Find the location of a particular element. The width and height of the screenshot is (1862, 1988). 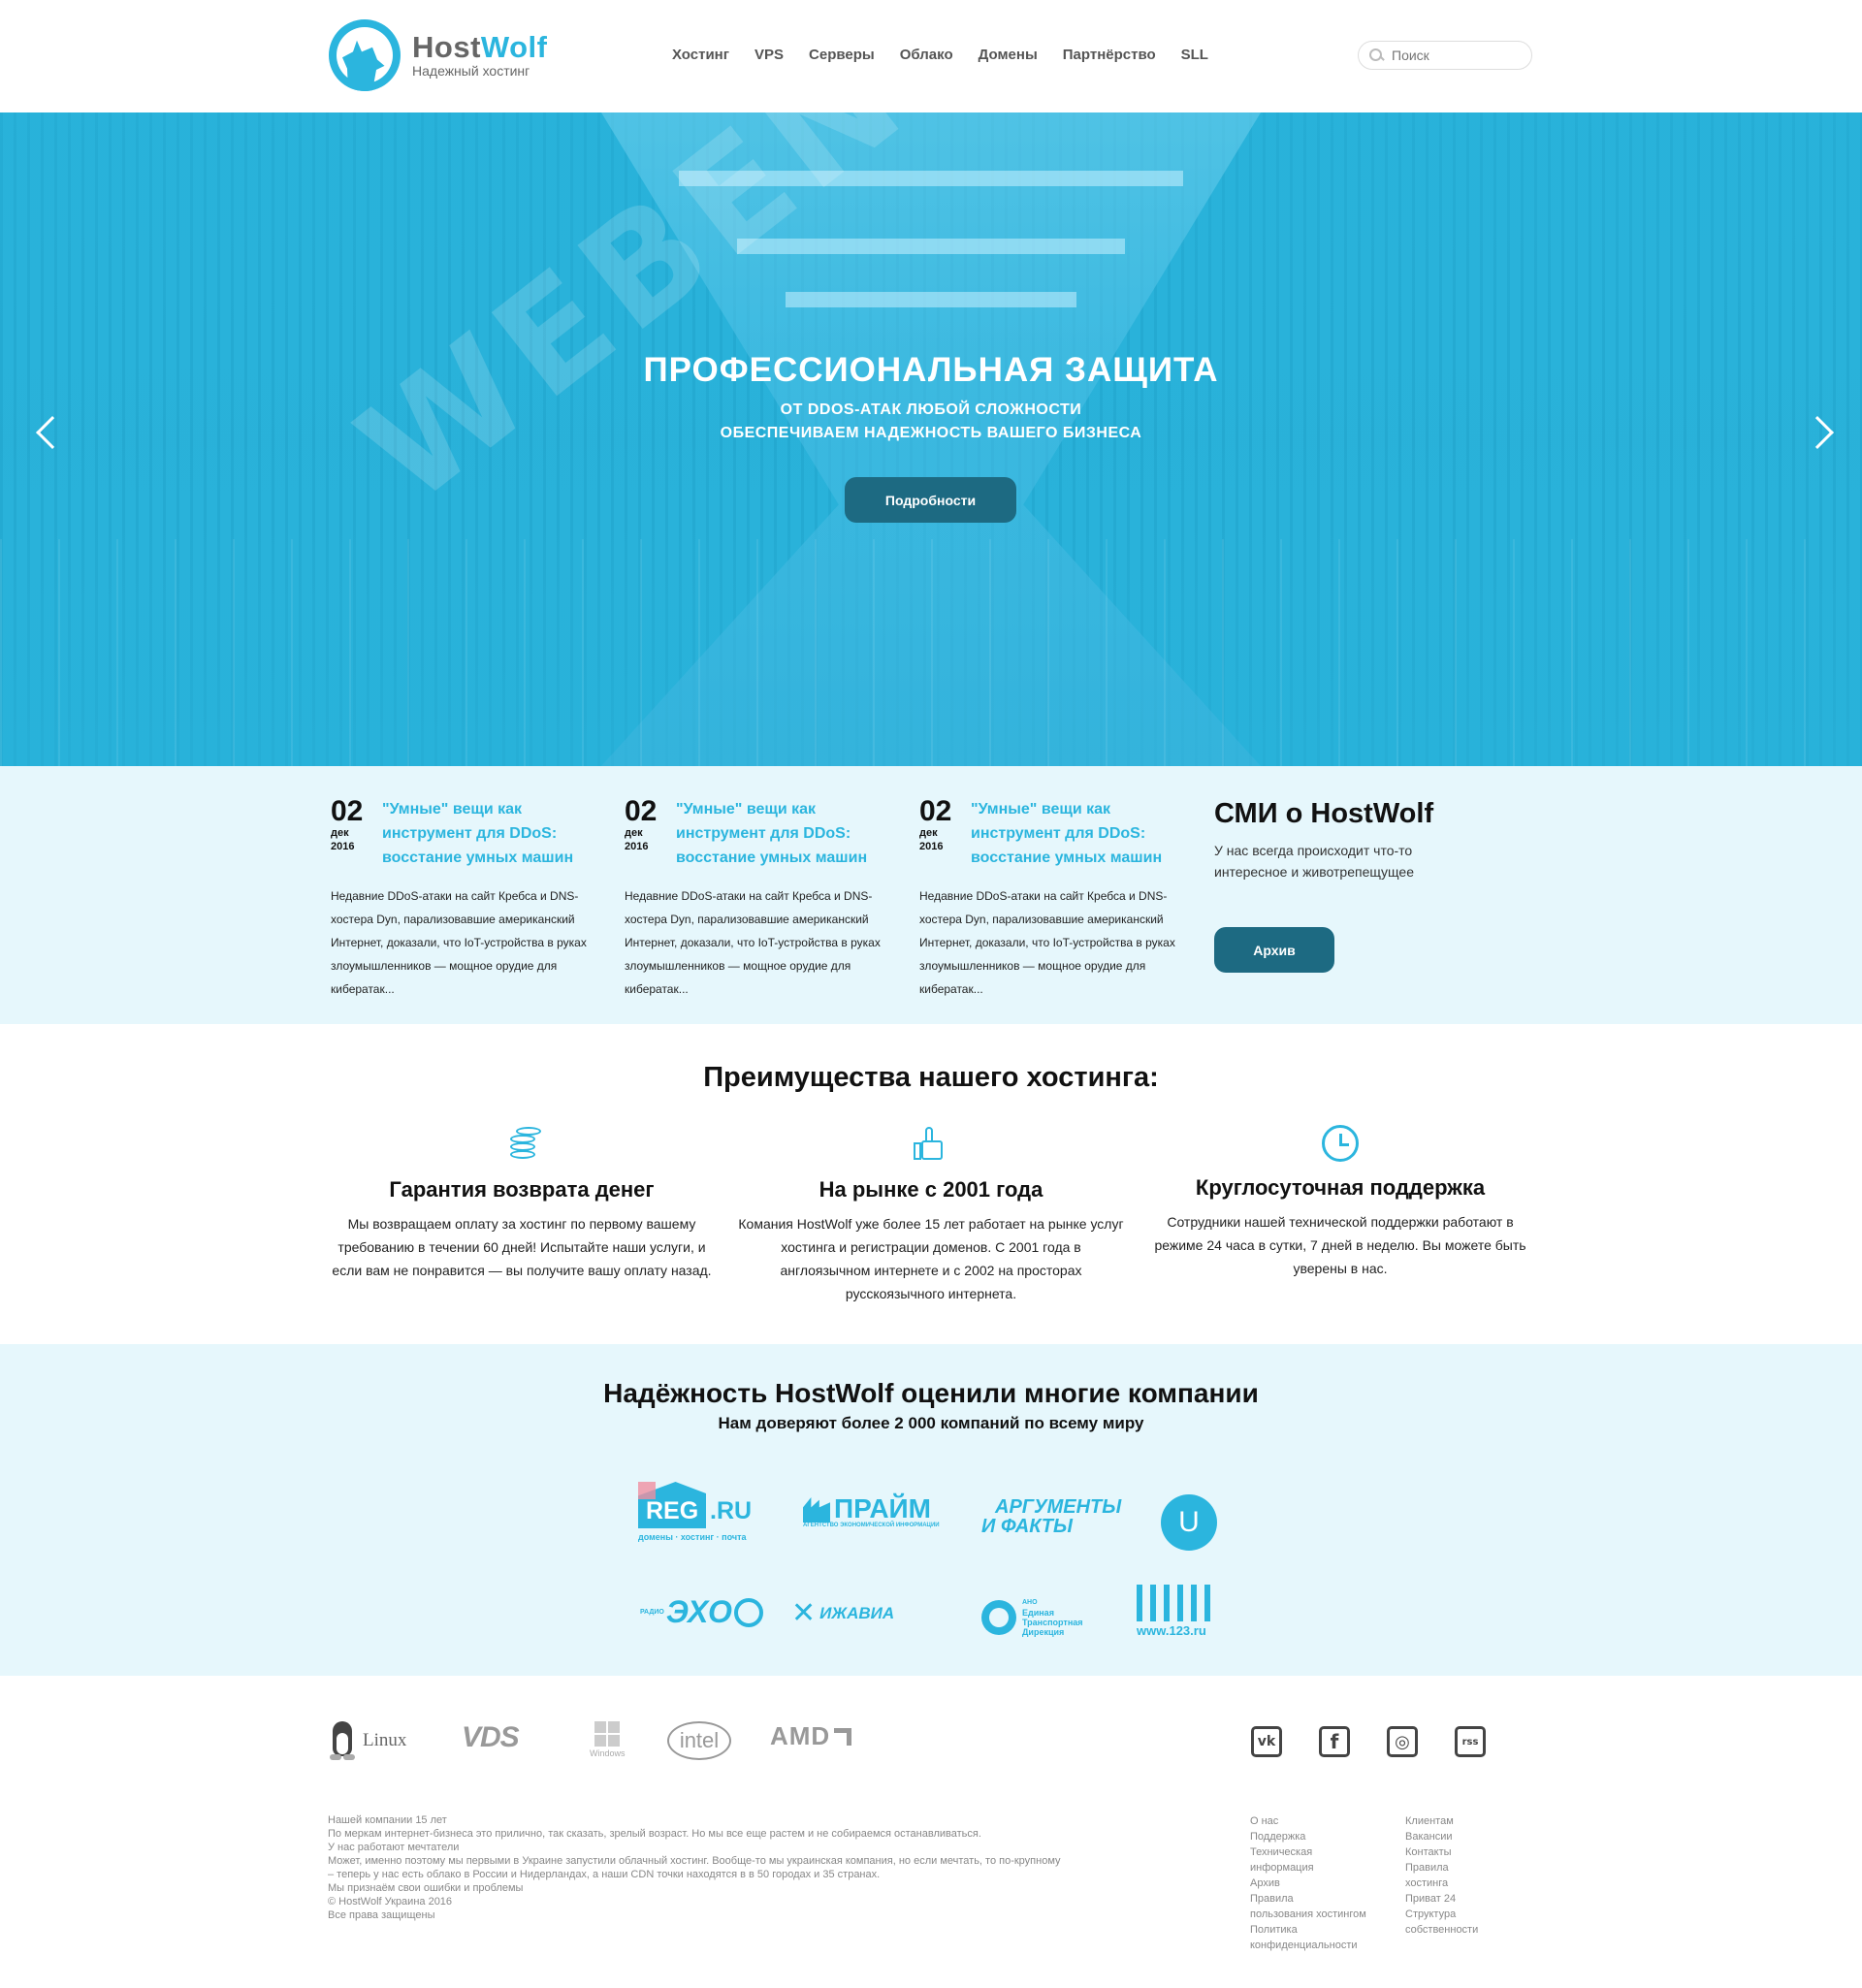

wolf-logo-icon is located at coordinates (365, 55).